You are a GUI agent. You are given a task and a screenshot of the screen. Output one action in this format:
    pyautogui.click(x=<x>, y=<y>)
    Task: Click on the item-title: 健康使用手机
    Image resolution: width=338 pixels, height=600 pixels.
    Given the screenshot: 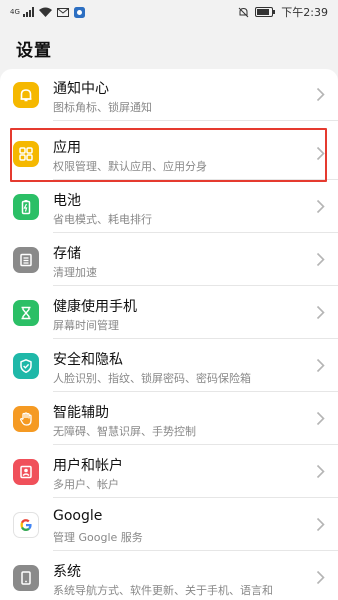 What is the action you would take?
    pyautogui.click(x=95, y=307)
    